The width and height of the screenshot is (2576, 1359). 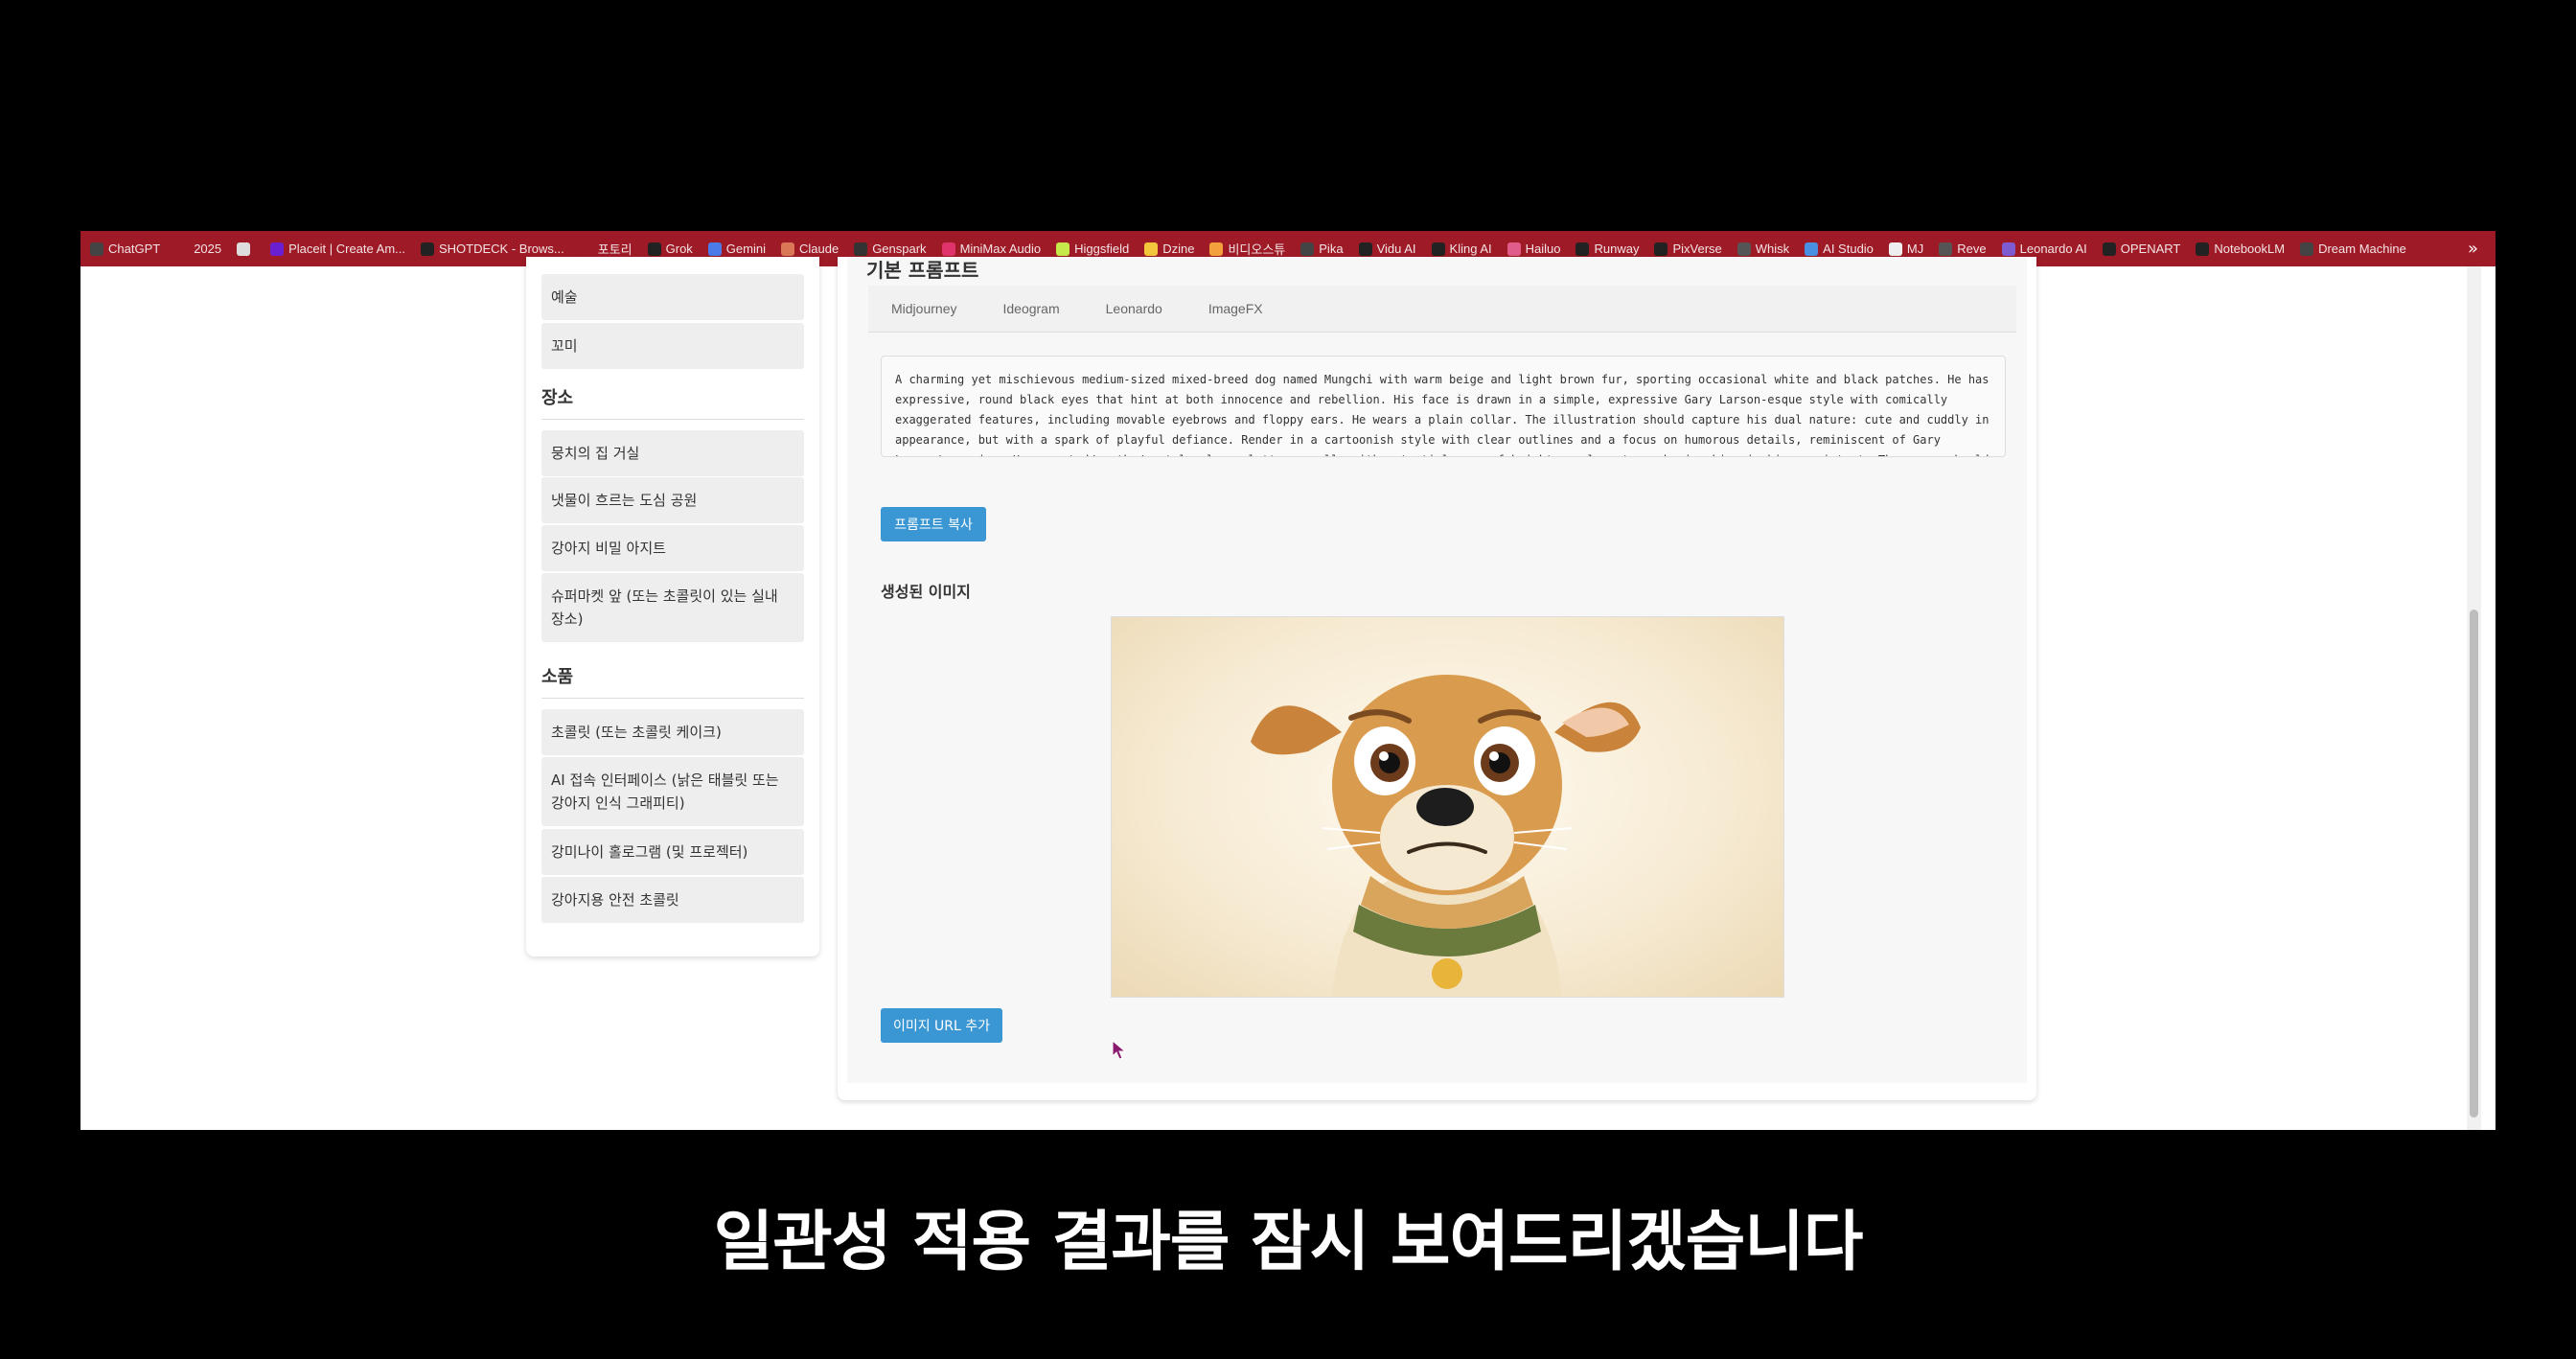 I want to click on sidebar-item: 초콜릿 (또는 초콜릿 케이크), so click(x=672, y=732).